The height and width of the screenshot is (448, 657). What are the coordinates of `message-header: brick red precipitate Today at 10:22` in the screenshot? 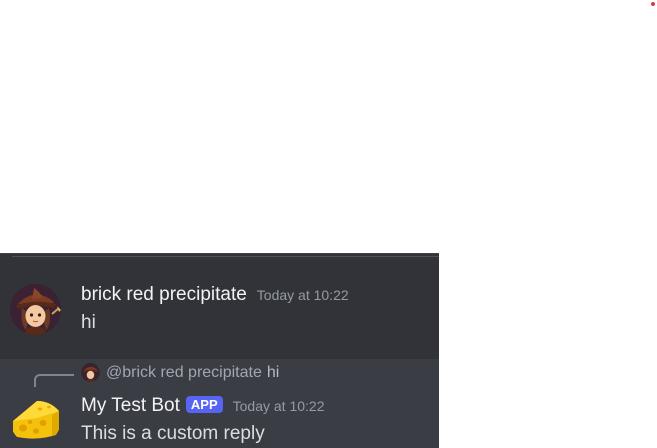 It's located at (215, 295).